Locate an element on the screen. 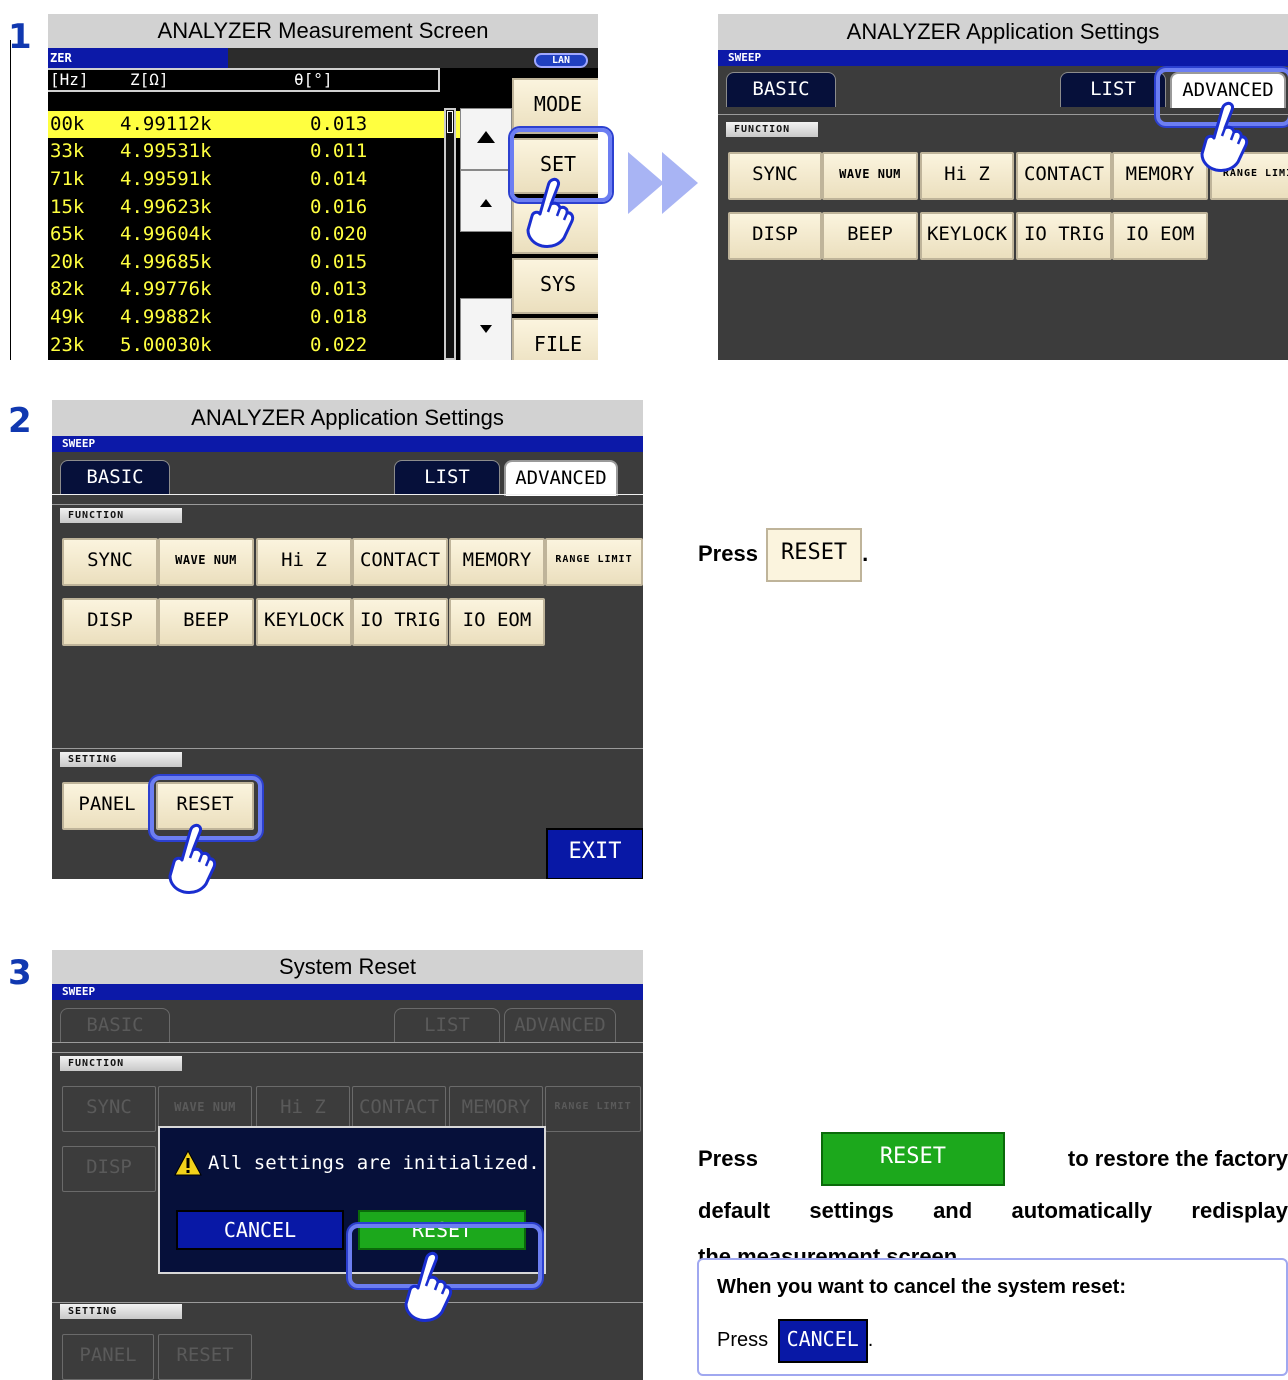 The width and height of the screenshot is (1288, 1380). cell-freq: 49k is located at coordinates (67, 317).